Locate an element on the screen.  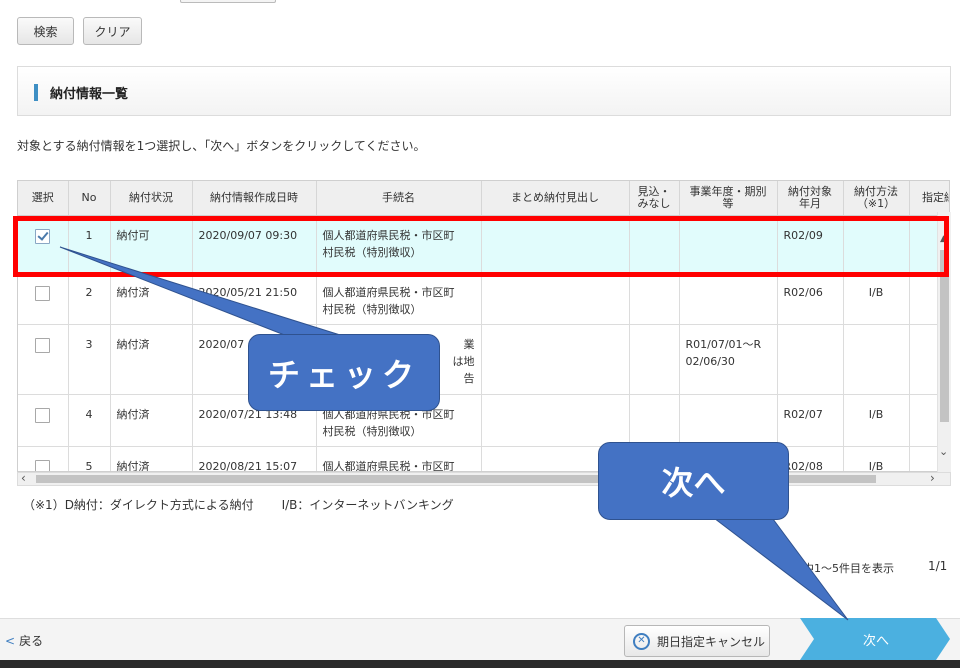
cancel-label: 期日指定キャンセル is located at coordinates (711, 641).